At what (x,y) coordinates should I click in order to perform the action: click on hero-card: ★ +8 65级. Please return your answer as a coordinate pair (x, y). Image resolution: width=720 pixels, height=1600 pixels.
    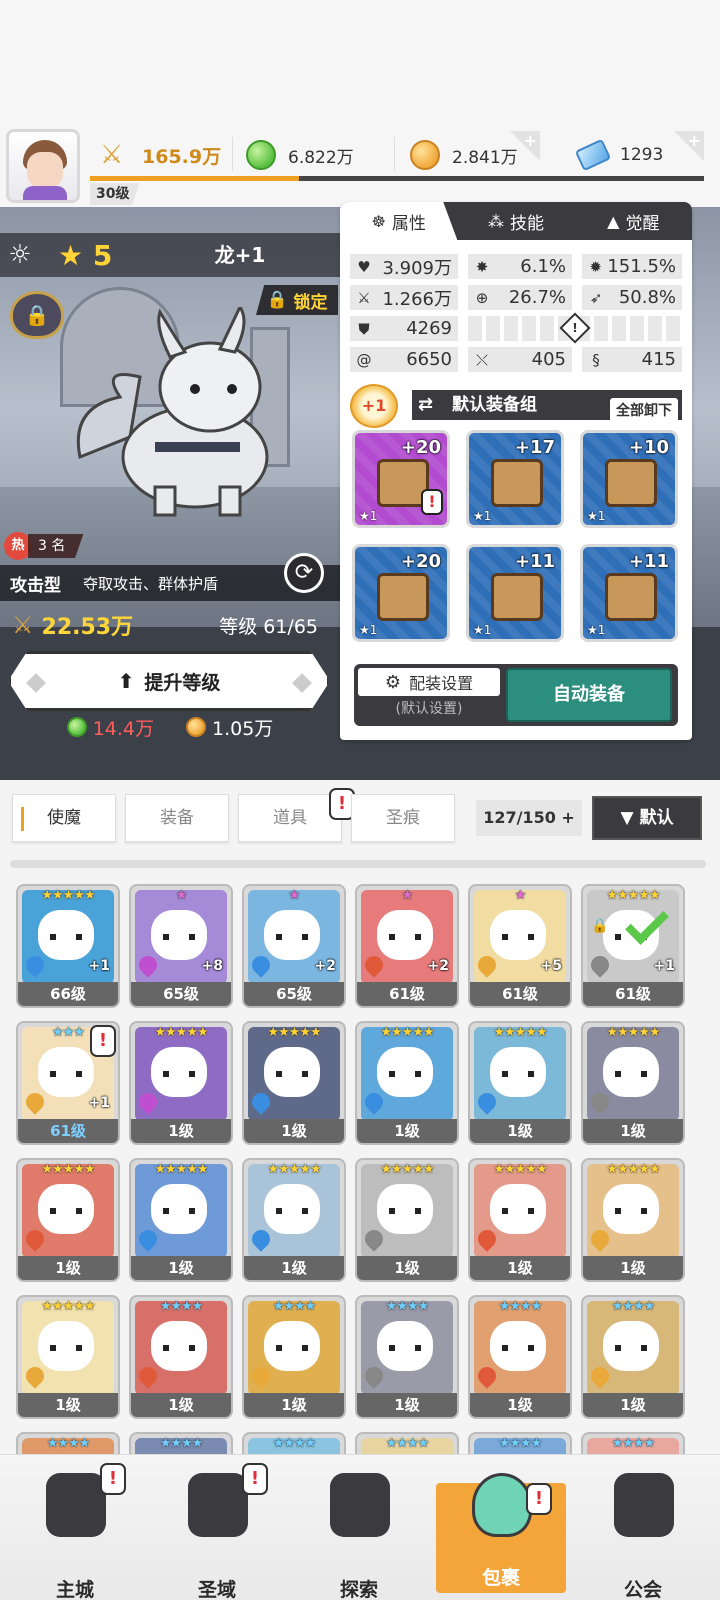
    Looking at the image, I should click on (181, 946).